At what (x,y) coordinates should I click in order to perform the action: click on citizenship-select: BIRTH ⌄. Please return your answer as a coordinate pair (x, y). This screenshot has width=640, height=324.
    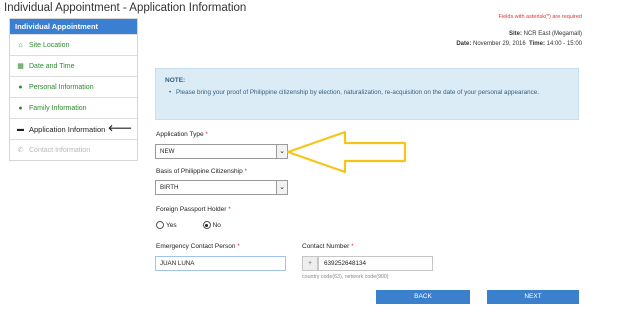
    Looking at the image, I should click on (221, 187).